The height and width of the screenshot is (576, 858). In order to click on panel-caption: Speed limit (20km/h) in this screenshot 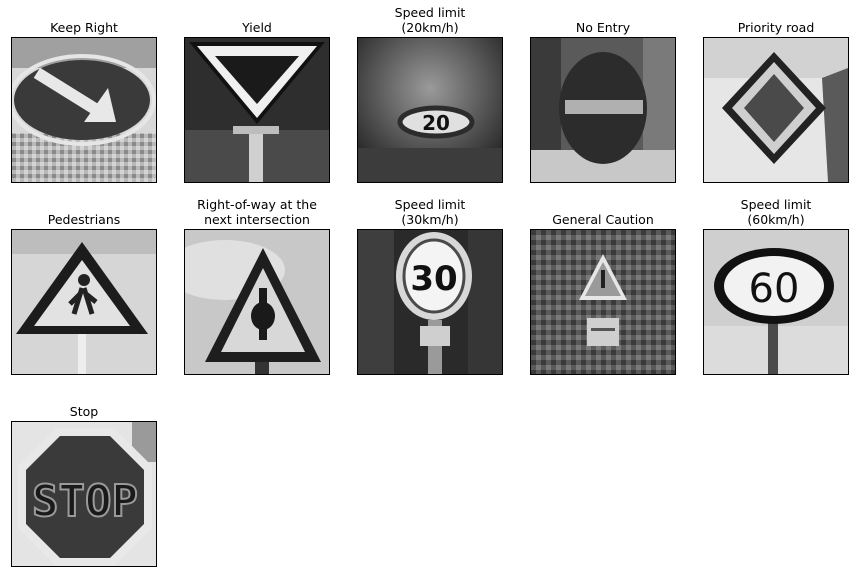, I will do `click(430, 20)`.